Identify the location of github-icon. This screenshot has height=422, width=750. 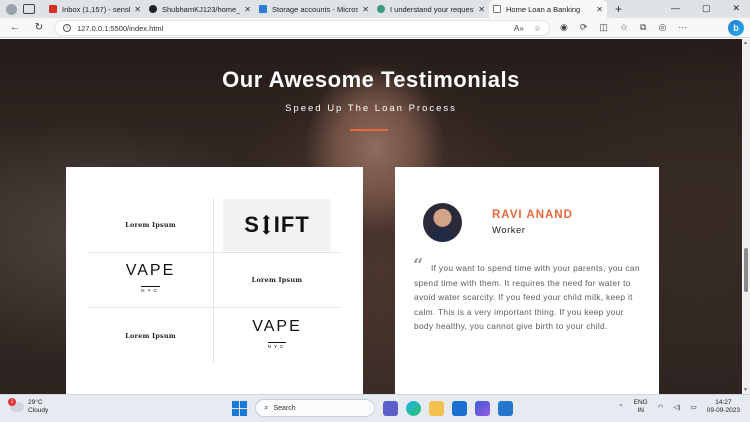
(153, 9).